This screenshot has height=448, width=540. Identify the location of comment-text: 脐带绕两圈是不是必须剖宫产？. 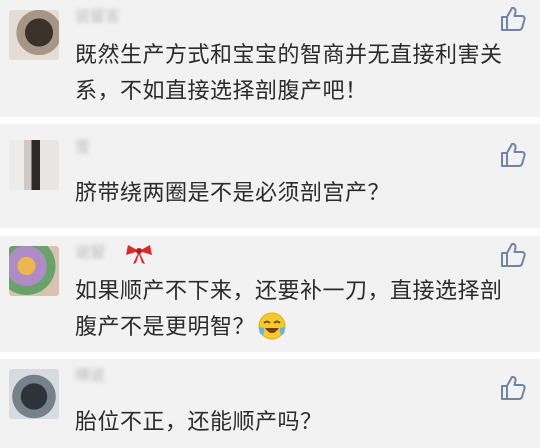
(298, 194).